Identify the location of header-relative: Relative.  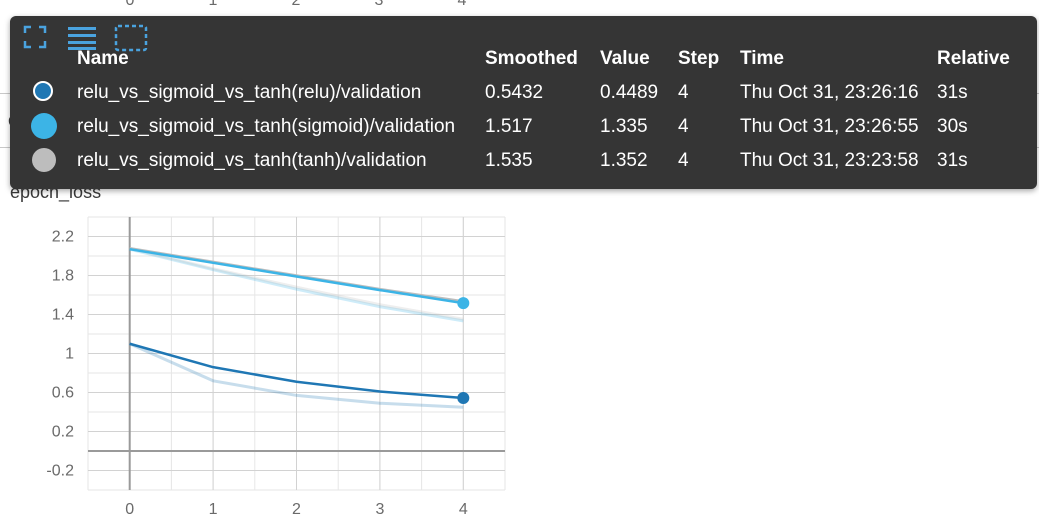
(973, 58).